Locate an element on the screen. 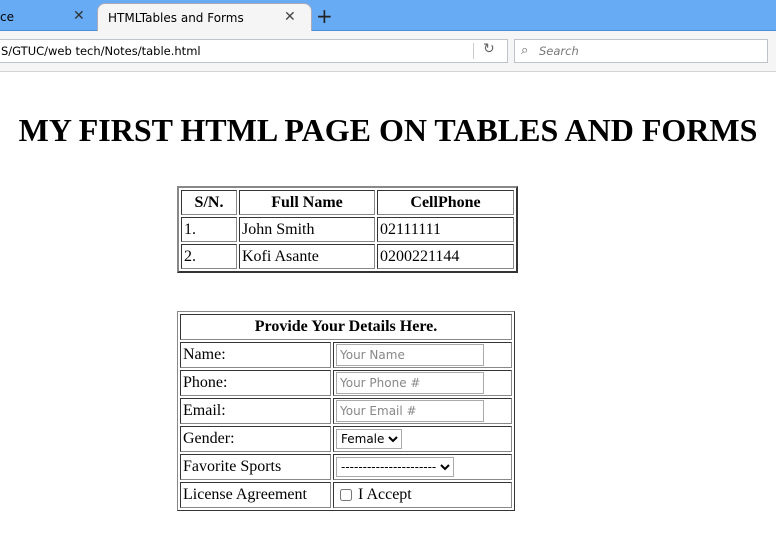 This screenshot has width=776, height=542. name-input is located at coordinates (410, 355).